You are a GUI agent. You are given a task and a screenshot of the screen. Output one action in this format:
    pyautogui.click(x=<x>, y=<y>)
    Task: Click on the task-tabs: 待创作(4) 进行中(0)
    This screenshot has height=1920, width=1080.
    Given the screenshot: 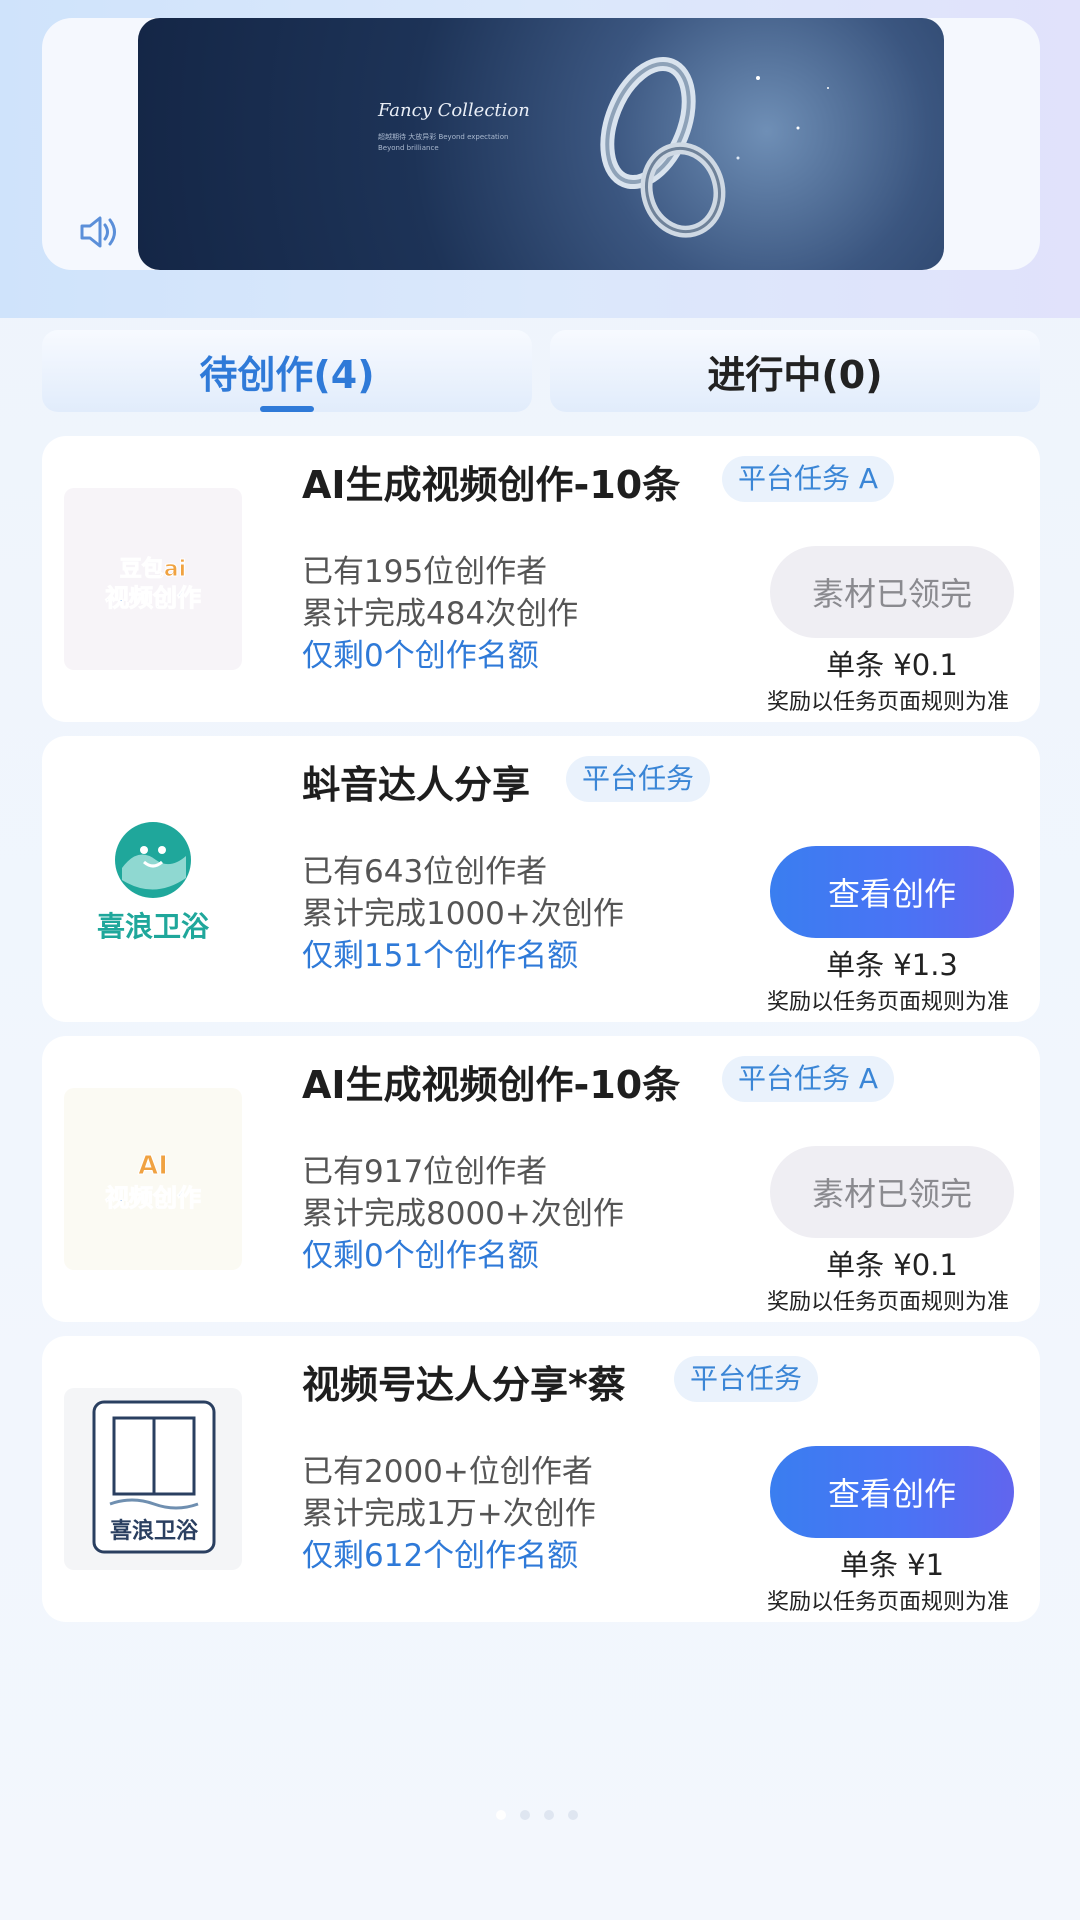 What is the action you would take?
    pyautogui.click(x=541, y=371)
    